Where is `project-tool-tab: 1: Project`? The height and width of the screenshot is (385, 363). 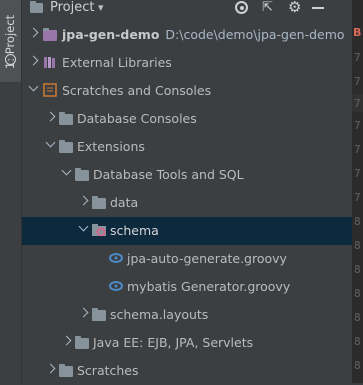 project-tool-tab: 1: Project is located at coordinates (10, 41).